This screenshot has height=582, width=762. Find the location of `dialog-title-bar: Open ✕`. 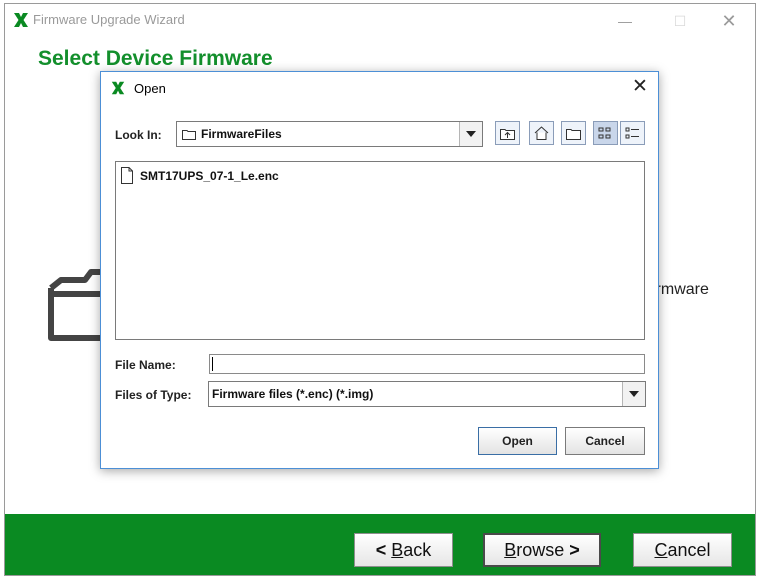

dialog-title-bar: Open ✕ is located at coordinates (379, 88).